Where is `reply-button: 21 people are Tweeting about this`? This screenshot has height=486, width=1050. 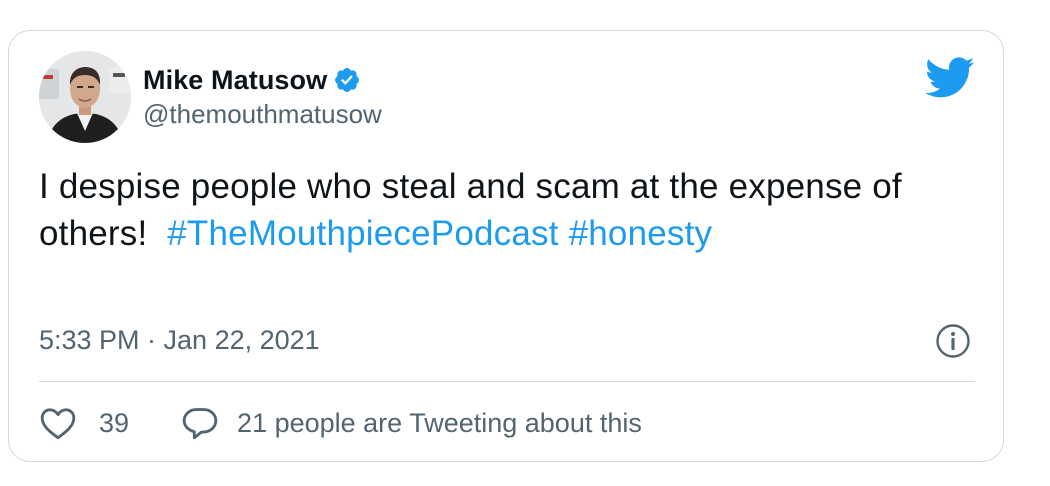
reply-button: 21 people are Tweeting about this is located at coordinates (411, 423).